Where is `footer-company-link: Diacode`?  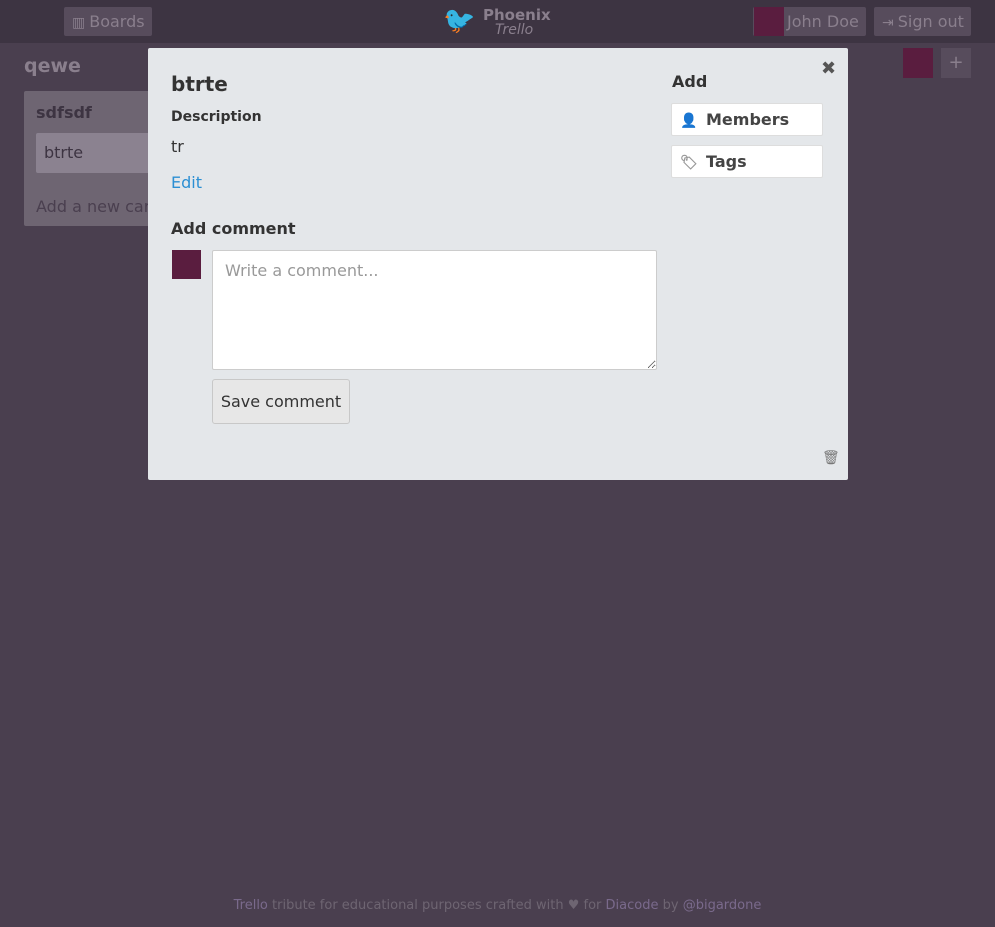 footer-company-link: Diacode is located at coordinates (632, 905).